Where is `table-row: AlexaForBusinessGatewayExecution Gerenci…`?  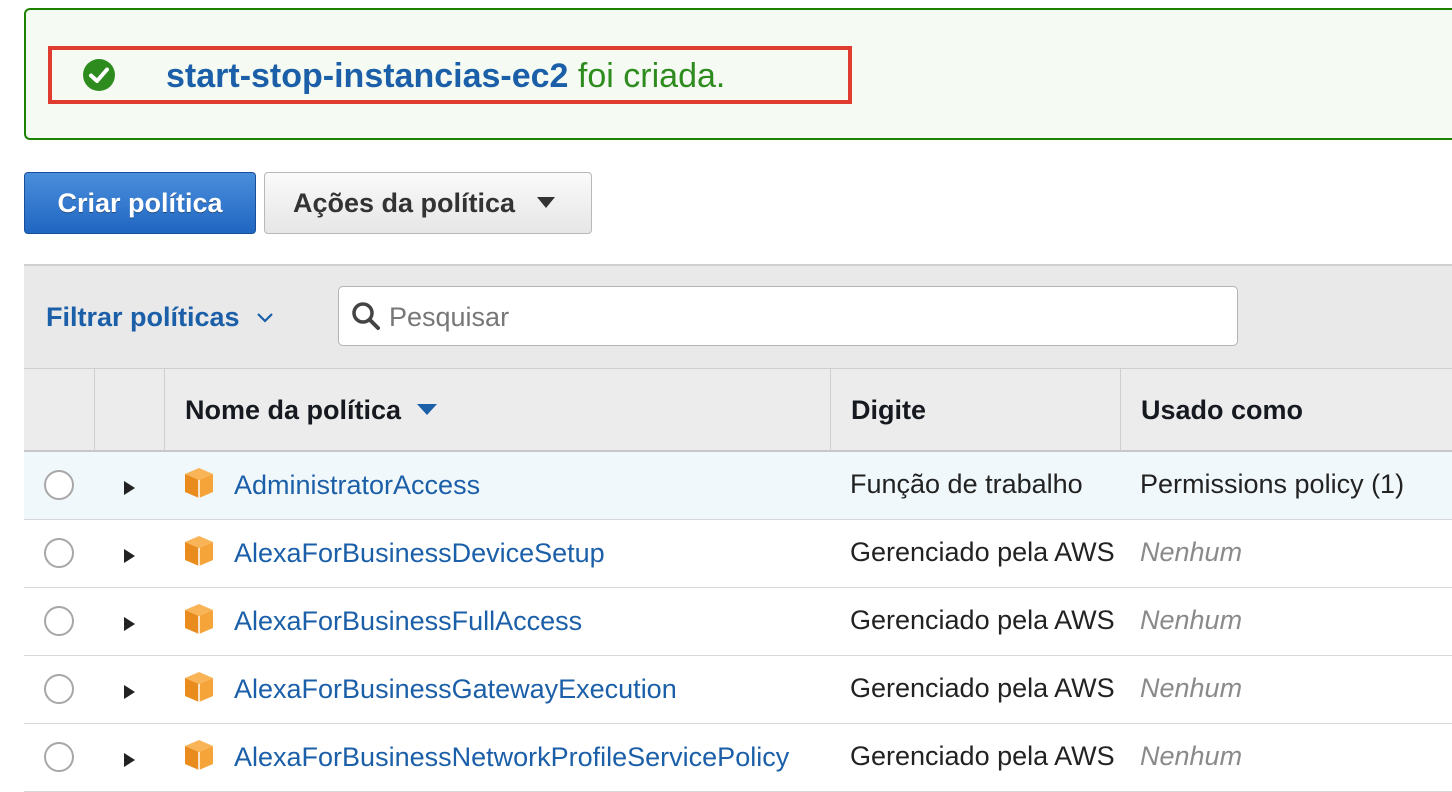
table-row: AlexaForBusinessGatewayExecution Gerenci… is located at coordinates (738, 690).